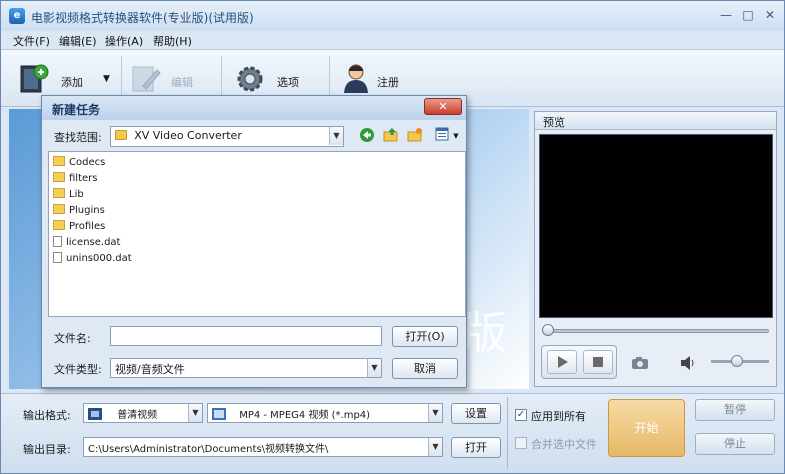 The height and width of the screenshot is (474, 785). I want to click on camera-icon, so click(640, 363).